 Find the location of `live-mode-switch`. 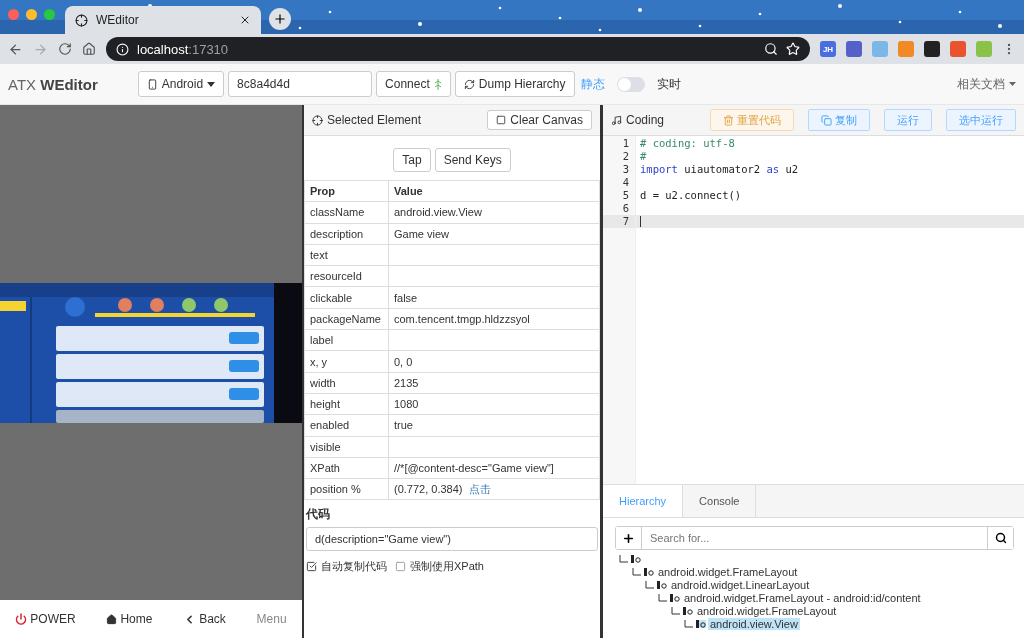

live-mode-switch is located at coordinates (630, 84).